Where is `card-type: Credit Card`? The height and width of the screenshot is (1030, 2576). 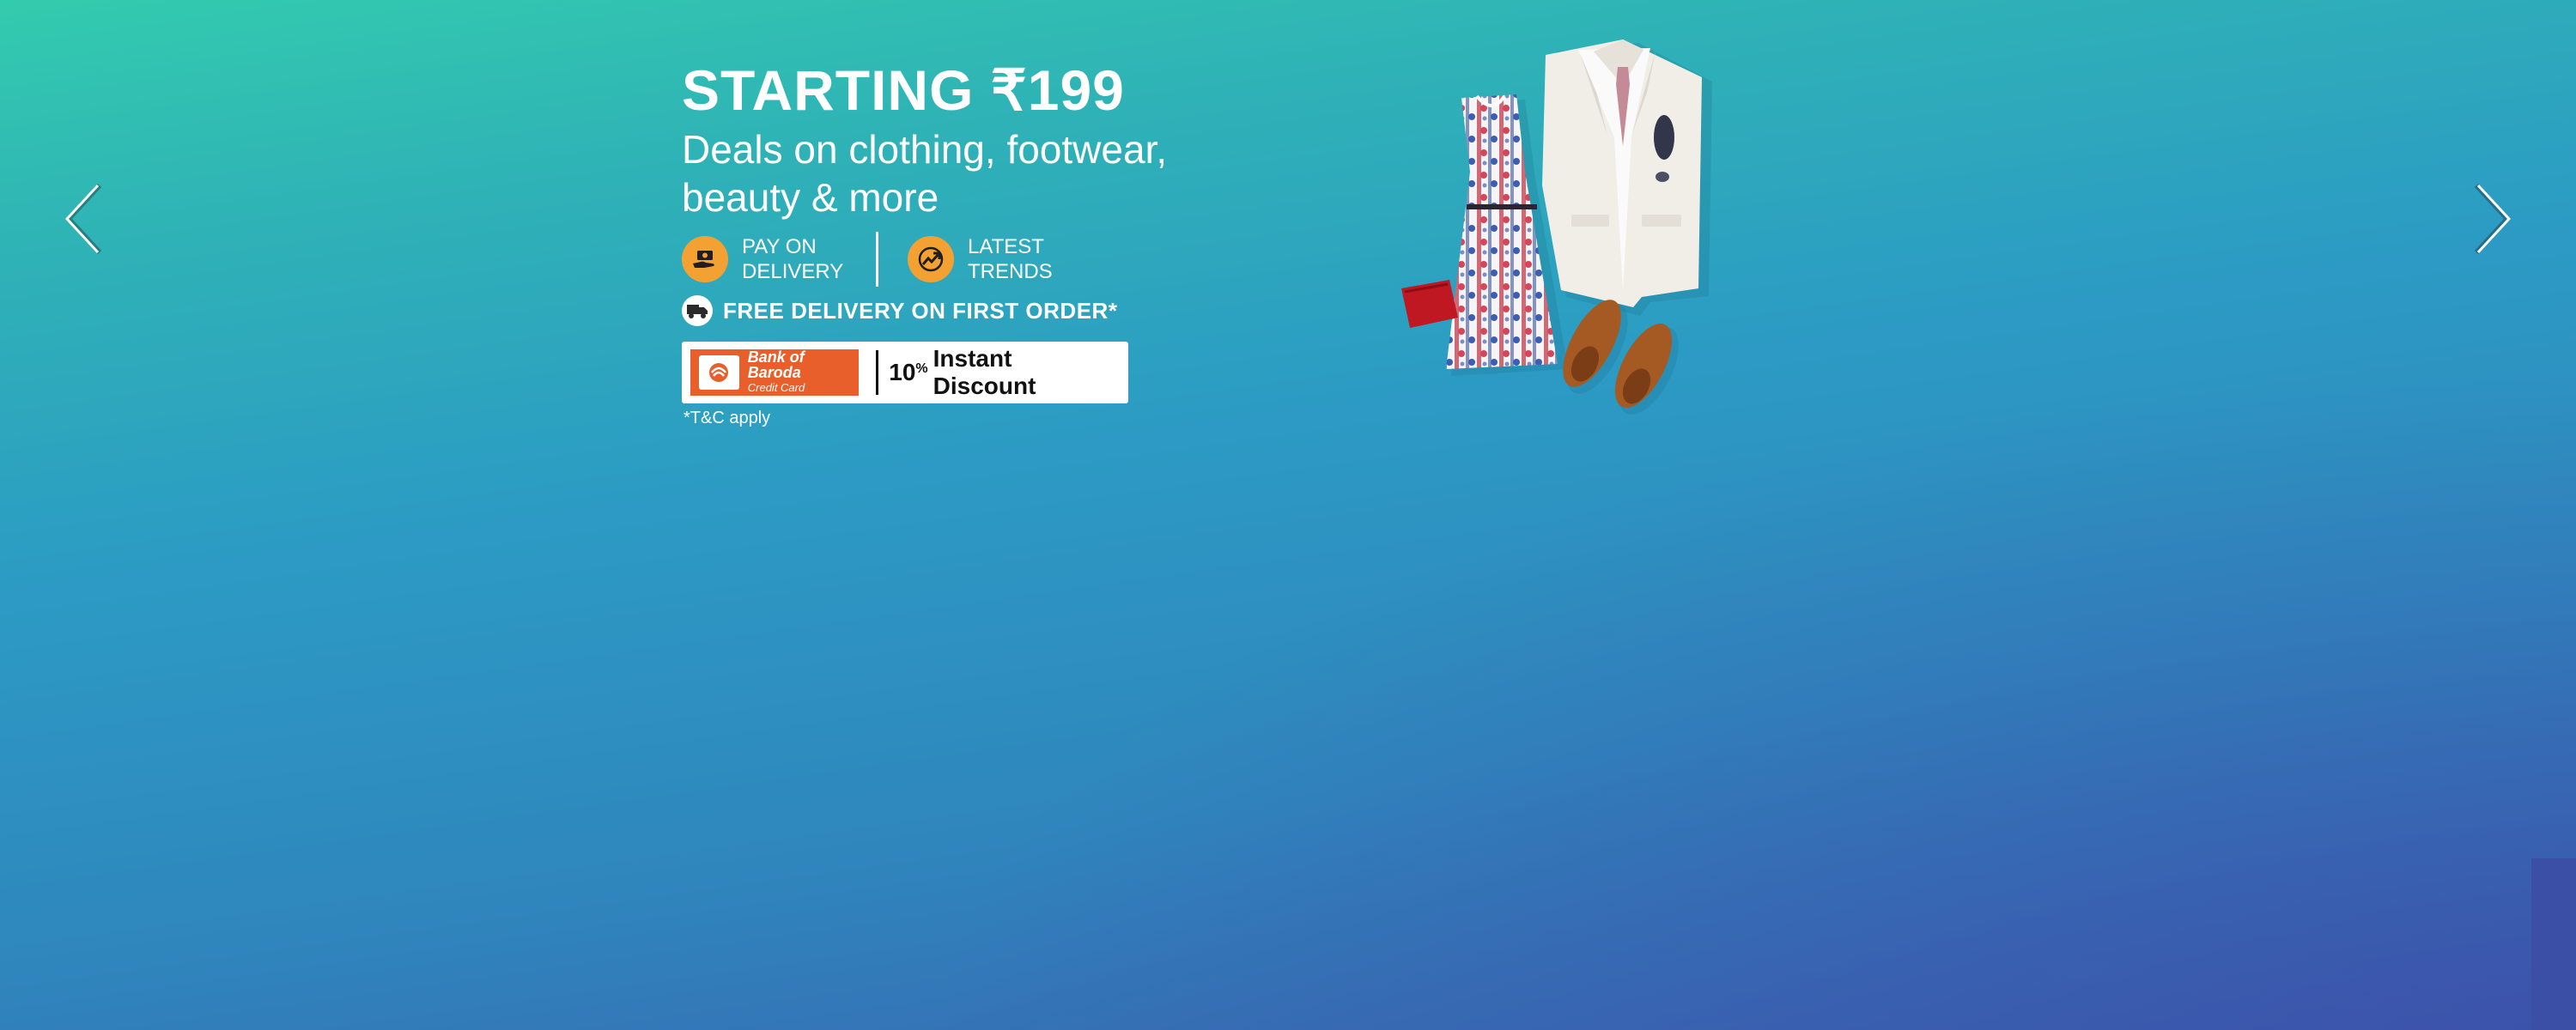 card-type: Credit Card is located at coordinates (776, 387).